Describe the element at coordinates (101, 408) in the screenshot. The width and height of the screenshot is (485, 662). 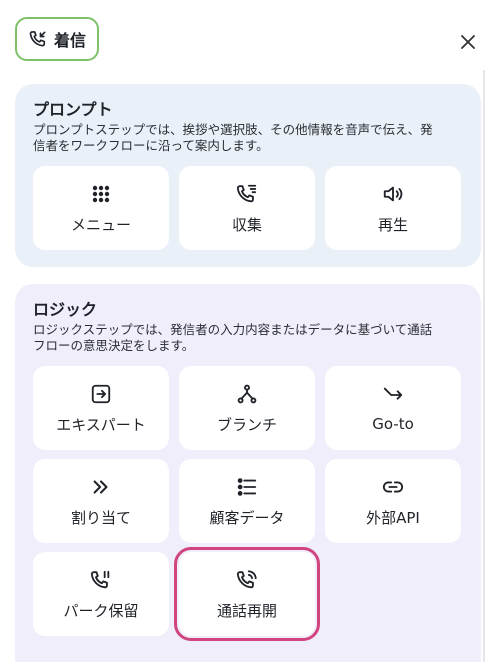
I see `tile-expert: エキスパート` at that location.